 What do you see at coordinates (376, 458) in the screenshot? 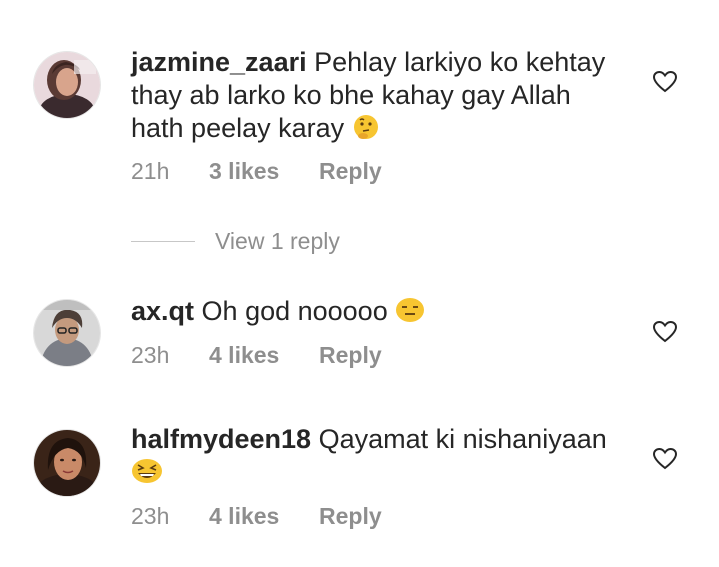
I see `comment-text: halfmydeen18 Qayamat ki nishaniyaan` at bounding box center [376, 458].